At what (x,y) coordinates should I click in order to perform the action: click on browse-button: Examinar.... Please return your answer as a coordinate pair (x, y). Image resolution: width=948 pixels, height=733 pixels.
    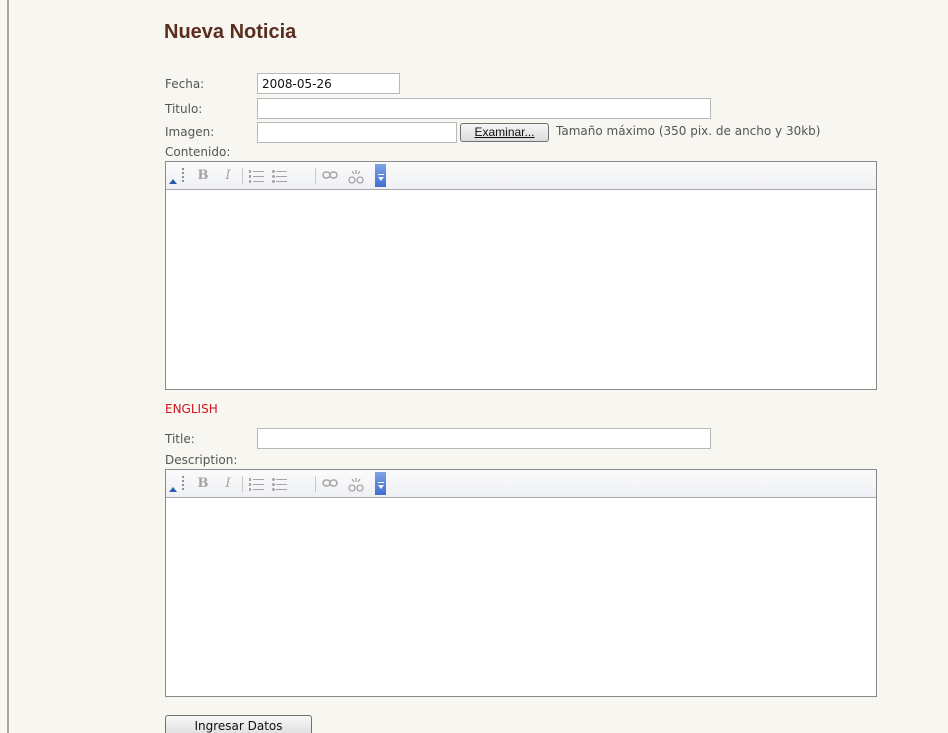
    Looking at the image, I should click on (504, 132).